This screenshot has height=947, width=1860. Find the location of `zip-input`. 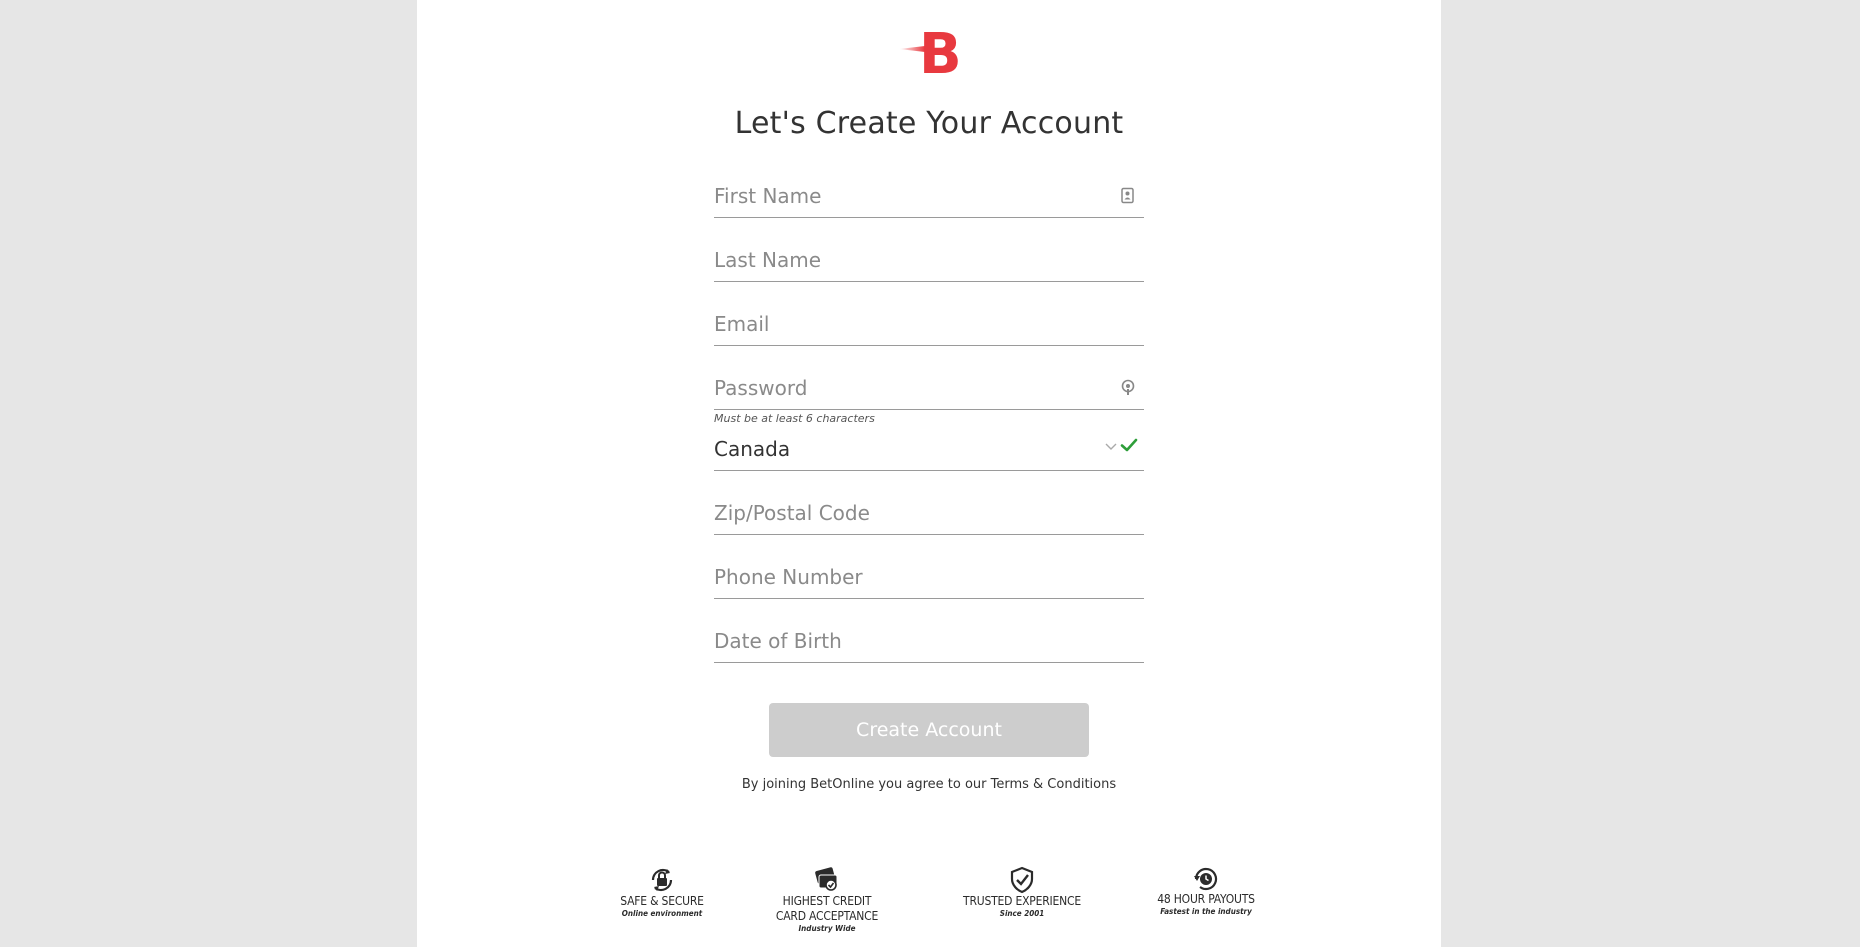

zip-input is located at coordinates (929, 513).